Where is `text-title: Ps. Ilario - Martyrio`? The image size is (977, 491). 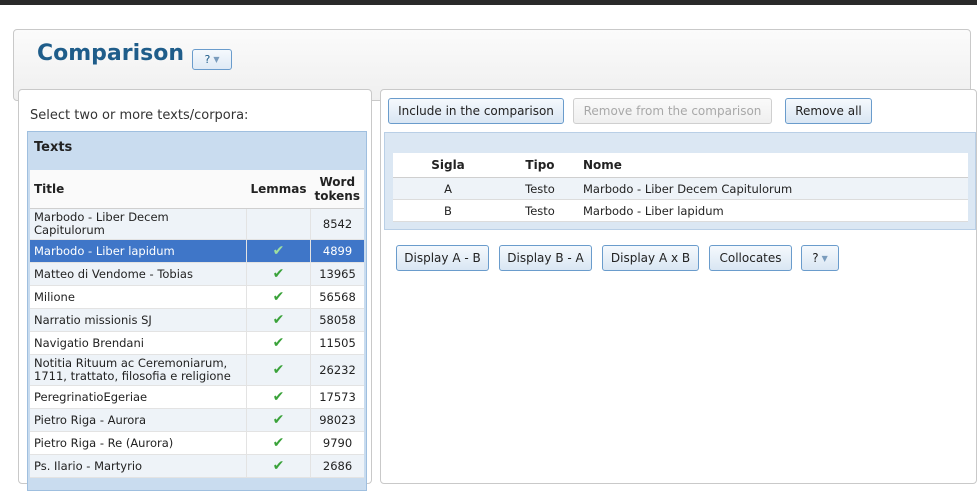 text-title: Ps. Ilario - Martyrio is located at coordinates (138, 466).